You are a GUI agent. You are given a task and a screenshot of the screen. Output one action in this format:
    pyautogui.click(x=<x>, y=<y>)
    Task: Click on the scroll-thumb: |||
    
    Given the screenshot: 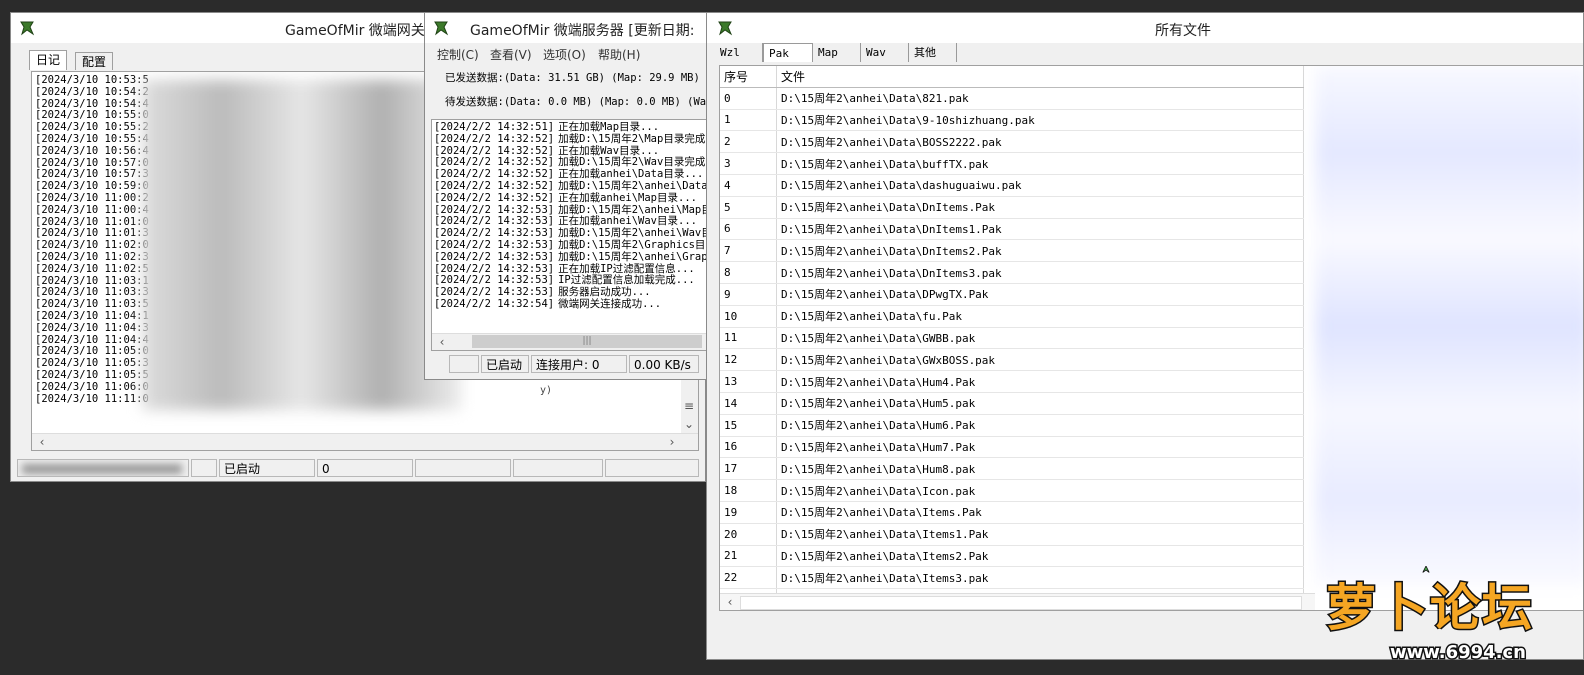 What is the action you would take?
    pyautogui.click(x=587, y=341)
    